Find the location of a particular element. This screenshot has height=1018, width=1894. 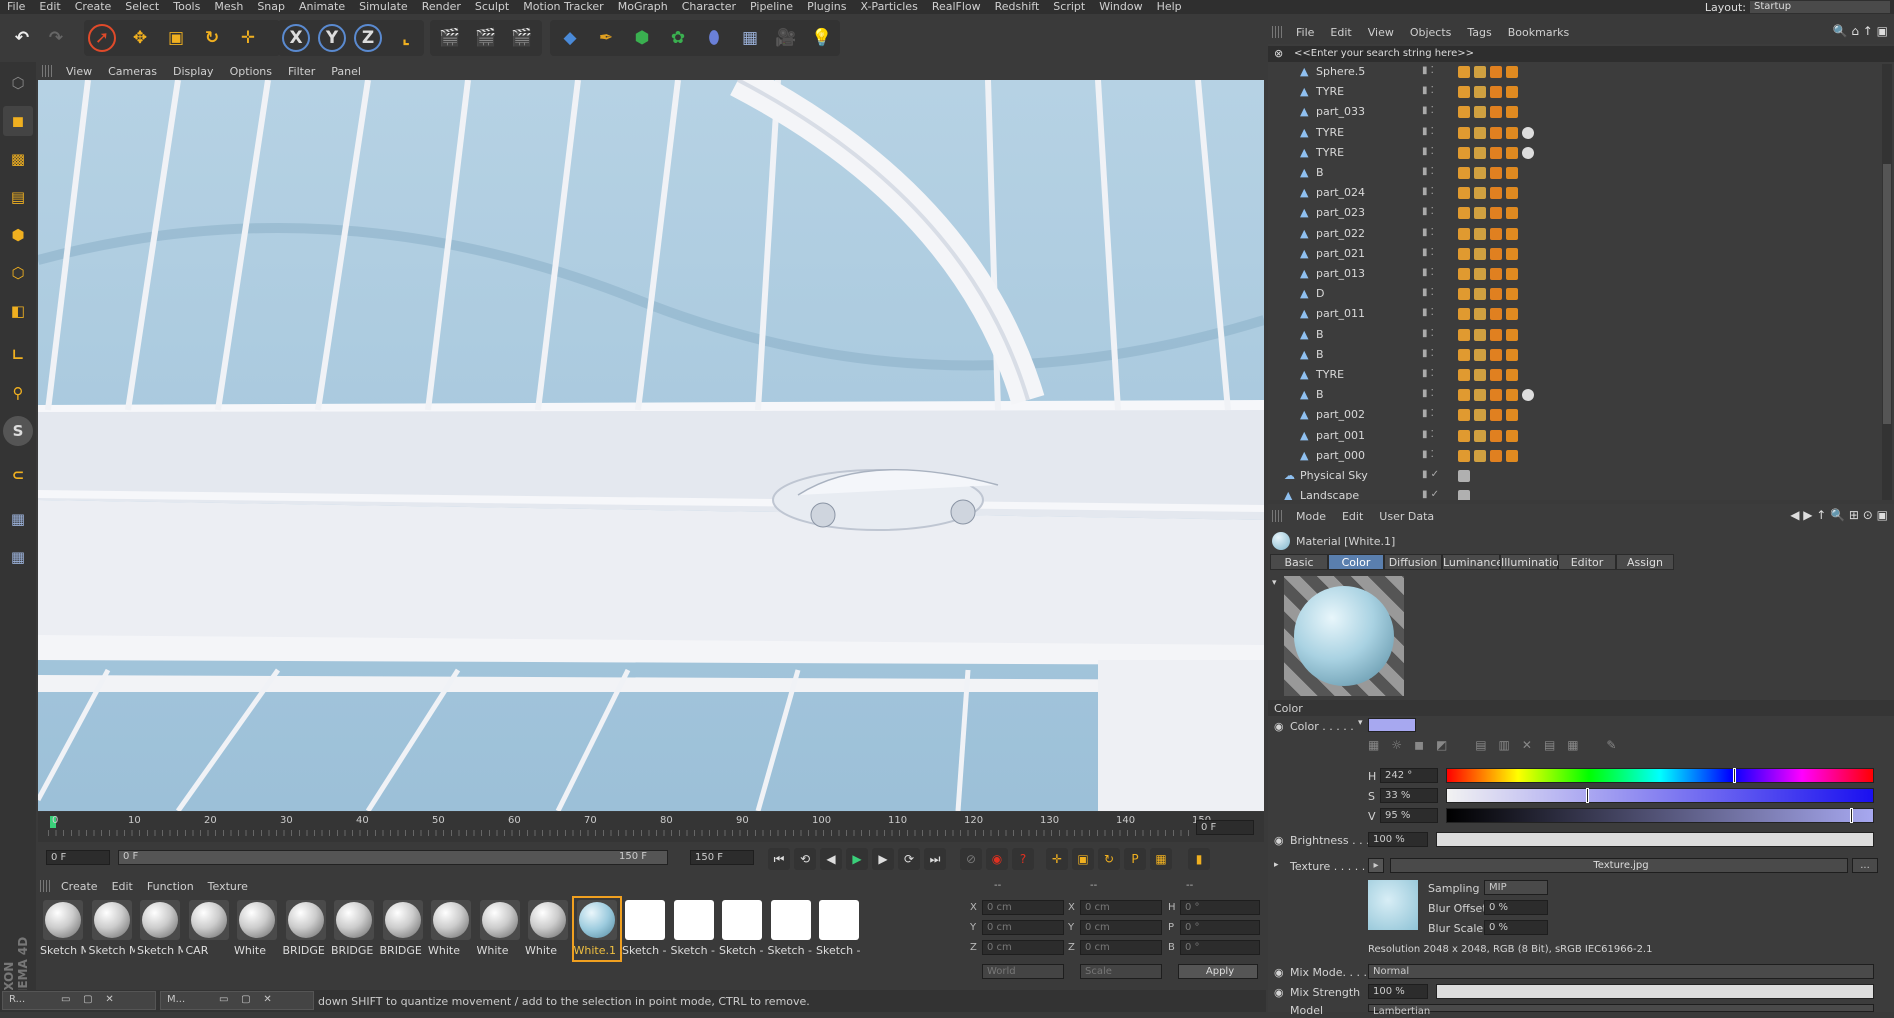

viewport-menu-view: View is located at coordinates (79, 71).